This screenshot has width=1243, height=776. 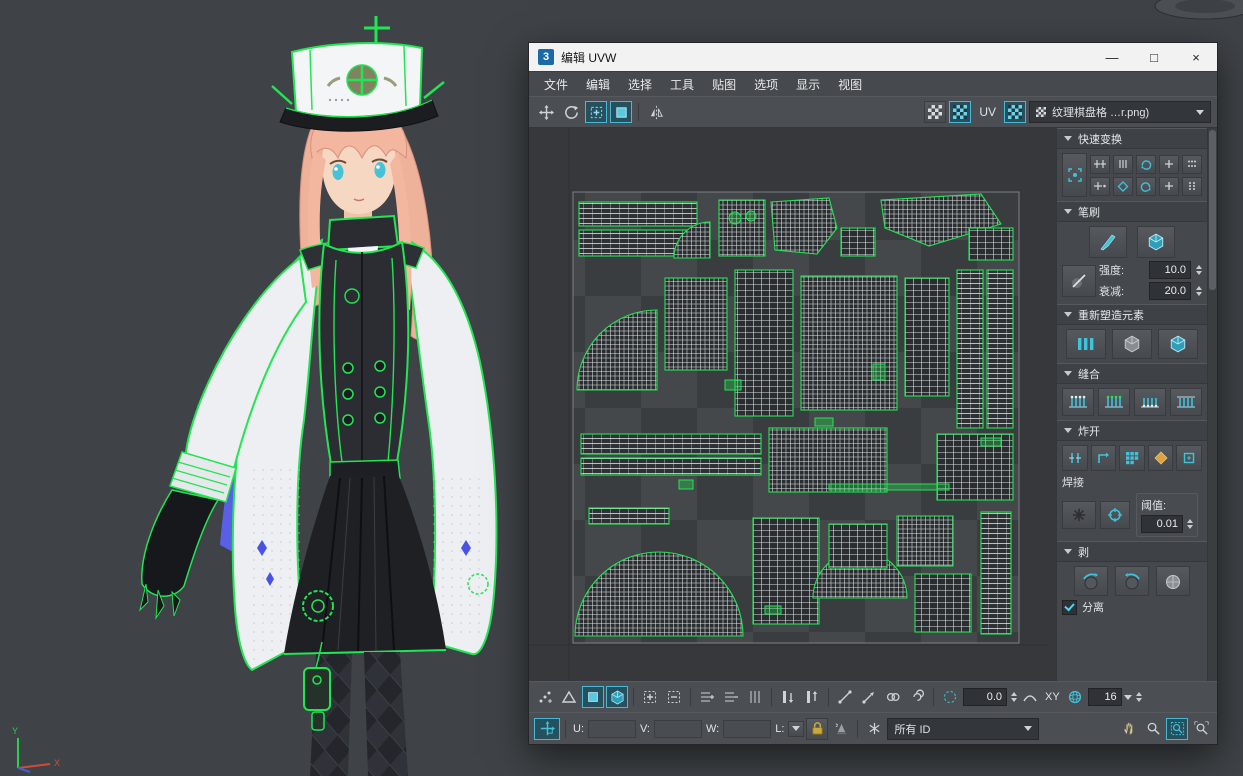 What do you see at coordinates (545, 697) in the screenshot?
I see `soft-selection-button` at bounding box center [545, 697].